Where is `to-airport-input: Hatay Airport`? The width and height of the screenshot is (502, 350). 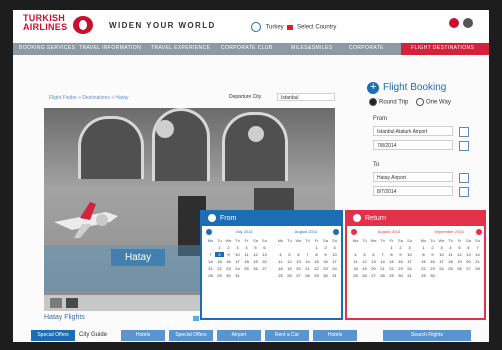
to-airport-input: Hatay Airport is located at coordinates (413, 177).